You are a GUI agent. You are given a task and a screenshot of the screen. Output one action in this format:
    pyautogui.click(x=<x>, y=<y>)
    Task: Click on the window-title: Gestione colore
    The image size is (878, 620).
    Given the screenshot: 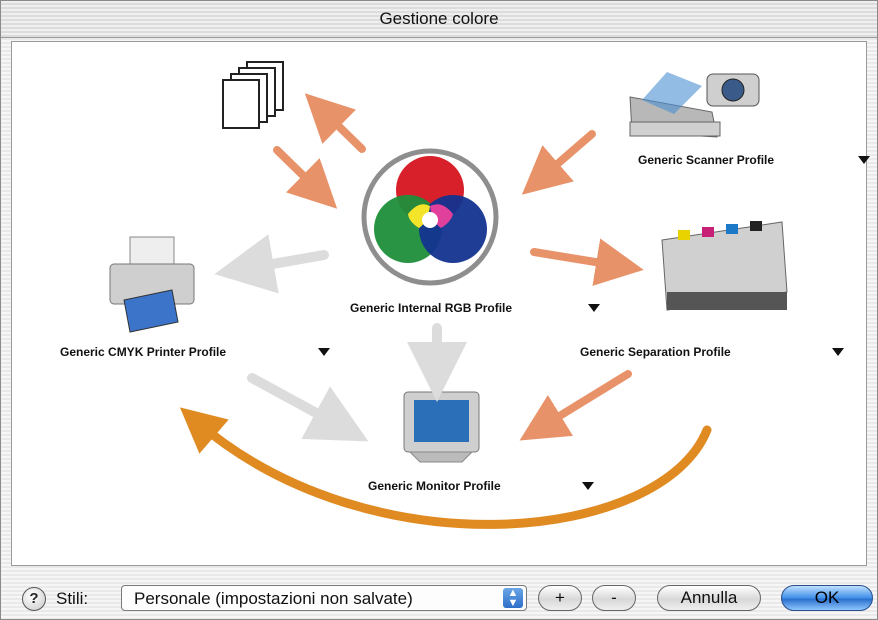 What is the action you would take?
    pyautogui.click(x=439, y=18)
    